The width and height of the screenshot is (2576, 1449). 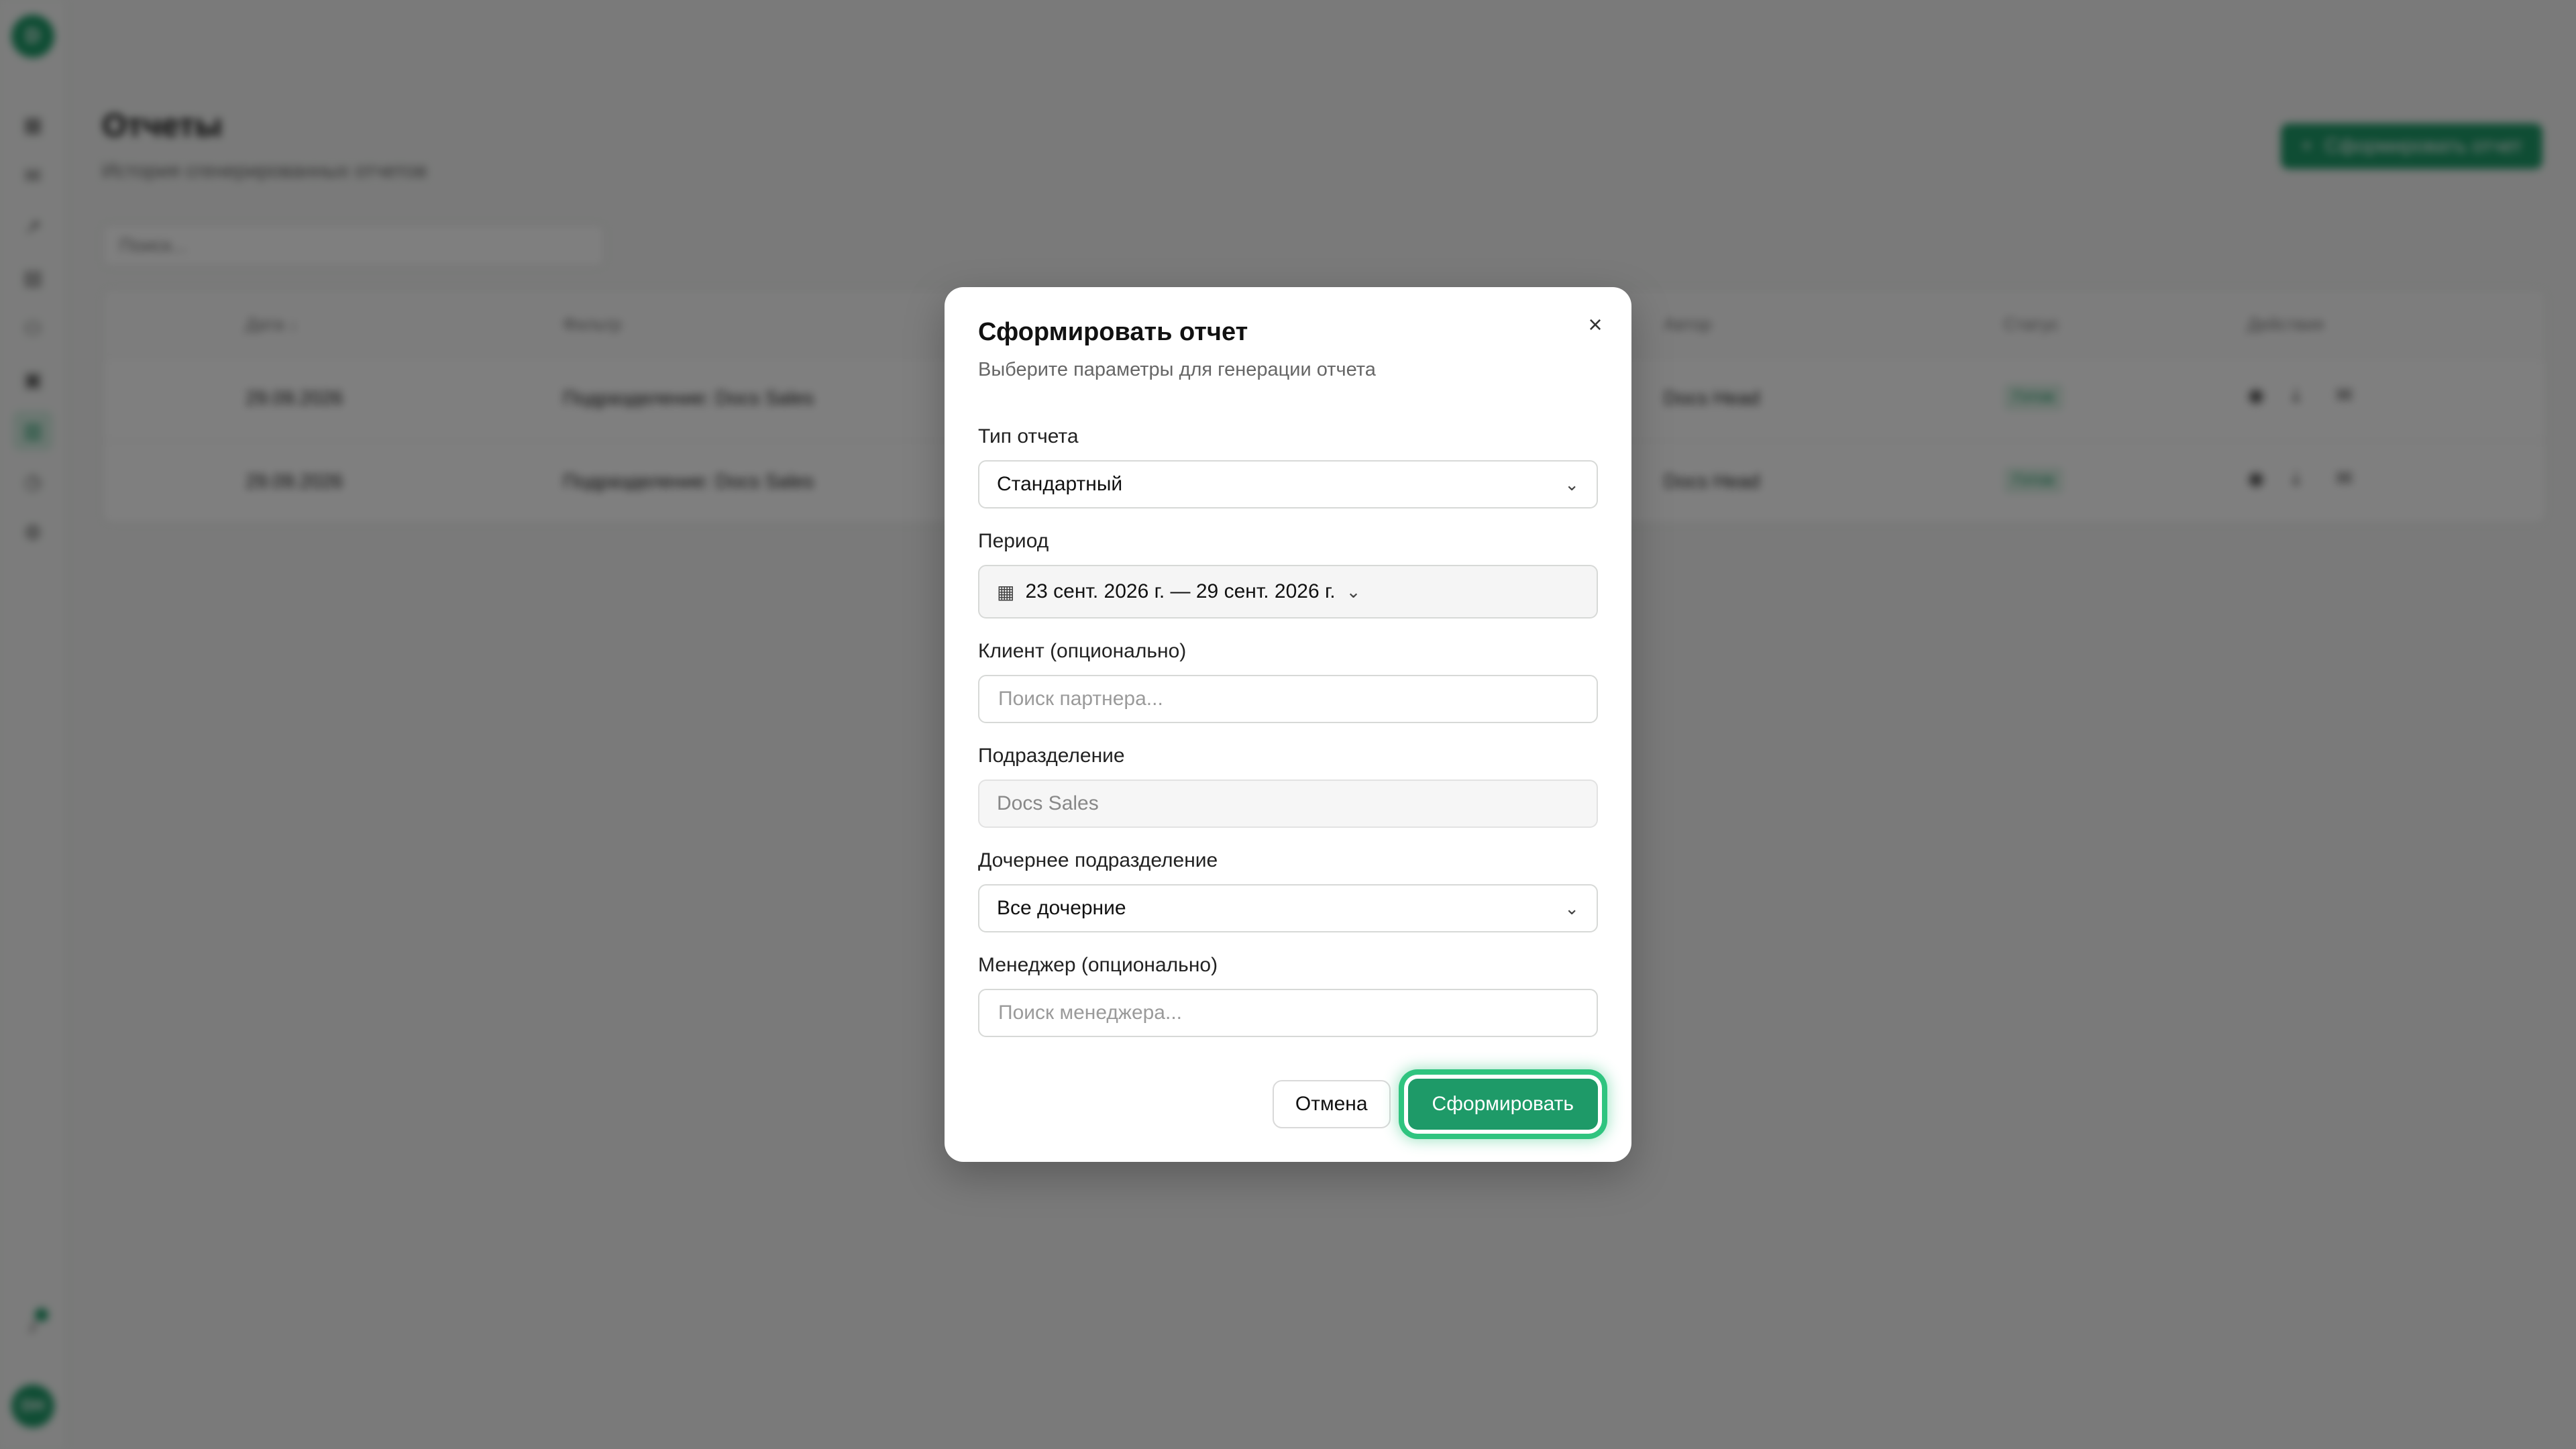 I want to click on client-input-wrapper, so click(x=1288, y=699).